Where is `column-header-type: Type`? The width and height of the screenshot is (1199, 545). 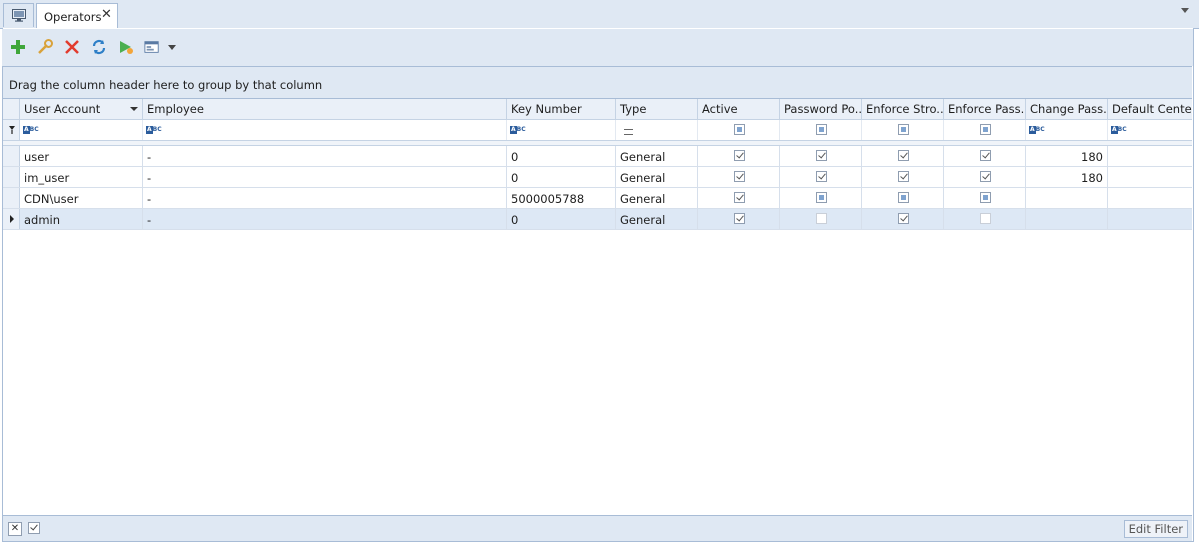 column-header-type: Type is located at coordinates (657, 109).